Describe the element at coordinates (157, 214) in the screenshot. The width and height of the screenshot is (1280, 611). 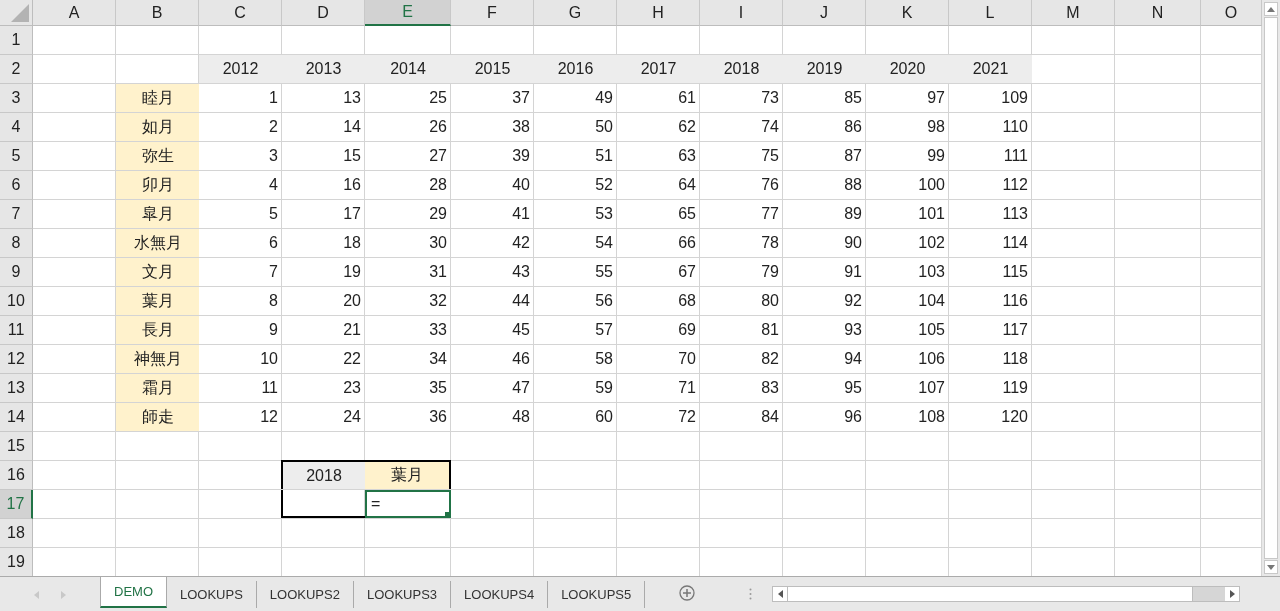
I see `month-cell: 皐月` at that location.